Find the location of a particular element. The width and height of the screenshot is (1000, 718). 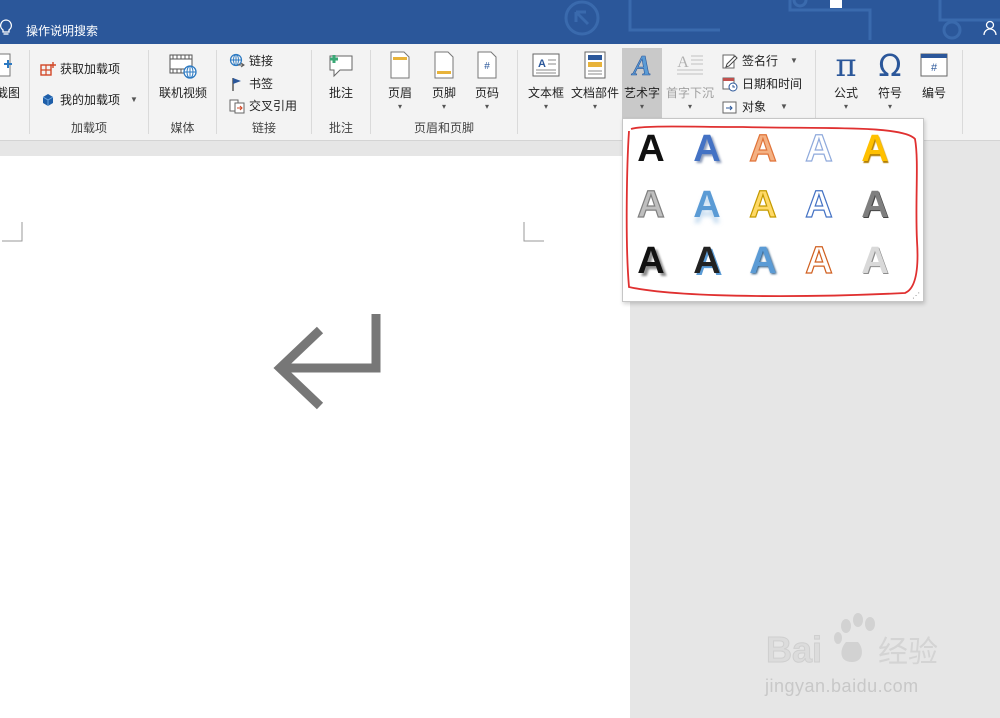

online-video-label: 联机视频 is located at coordinates (182, 93).